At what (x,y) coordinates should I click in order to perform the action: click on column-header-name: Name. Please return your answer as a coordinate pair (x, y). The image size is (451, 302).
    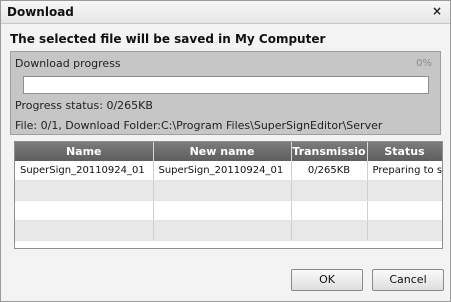
    Looking at the image, I should click on (84, 151).